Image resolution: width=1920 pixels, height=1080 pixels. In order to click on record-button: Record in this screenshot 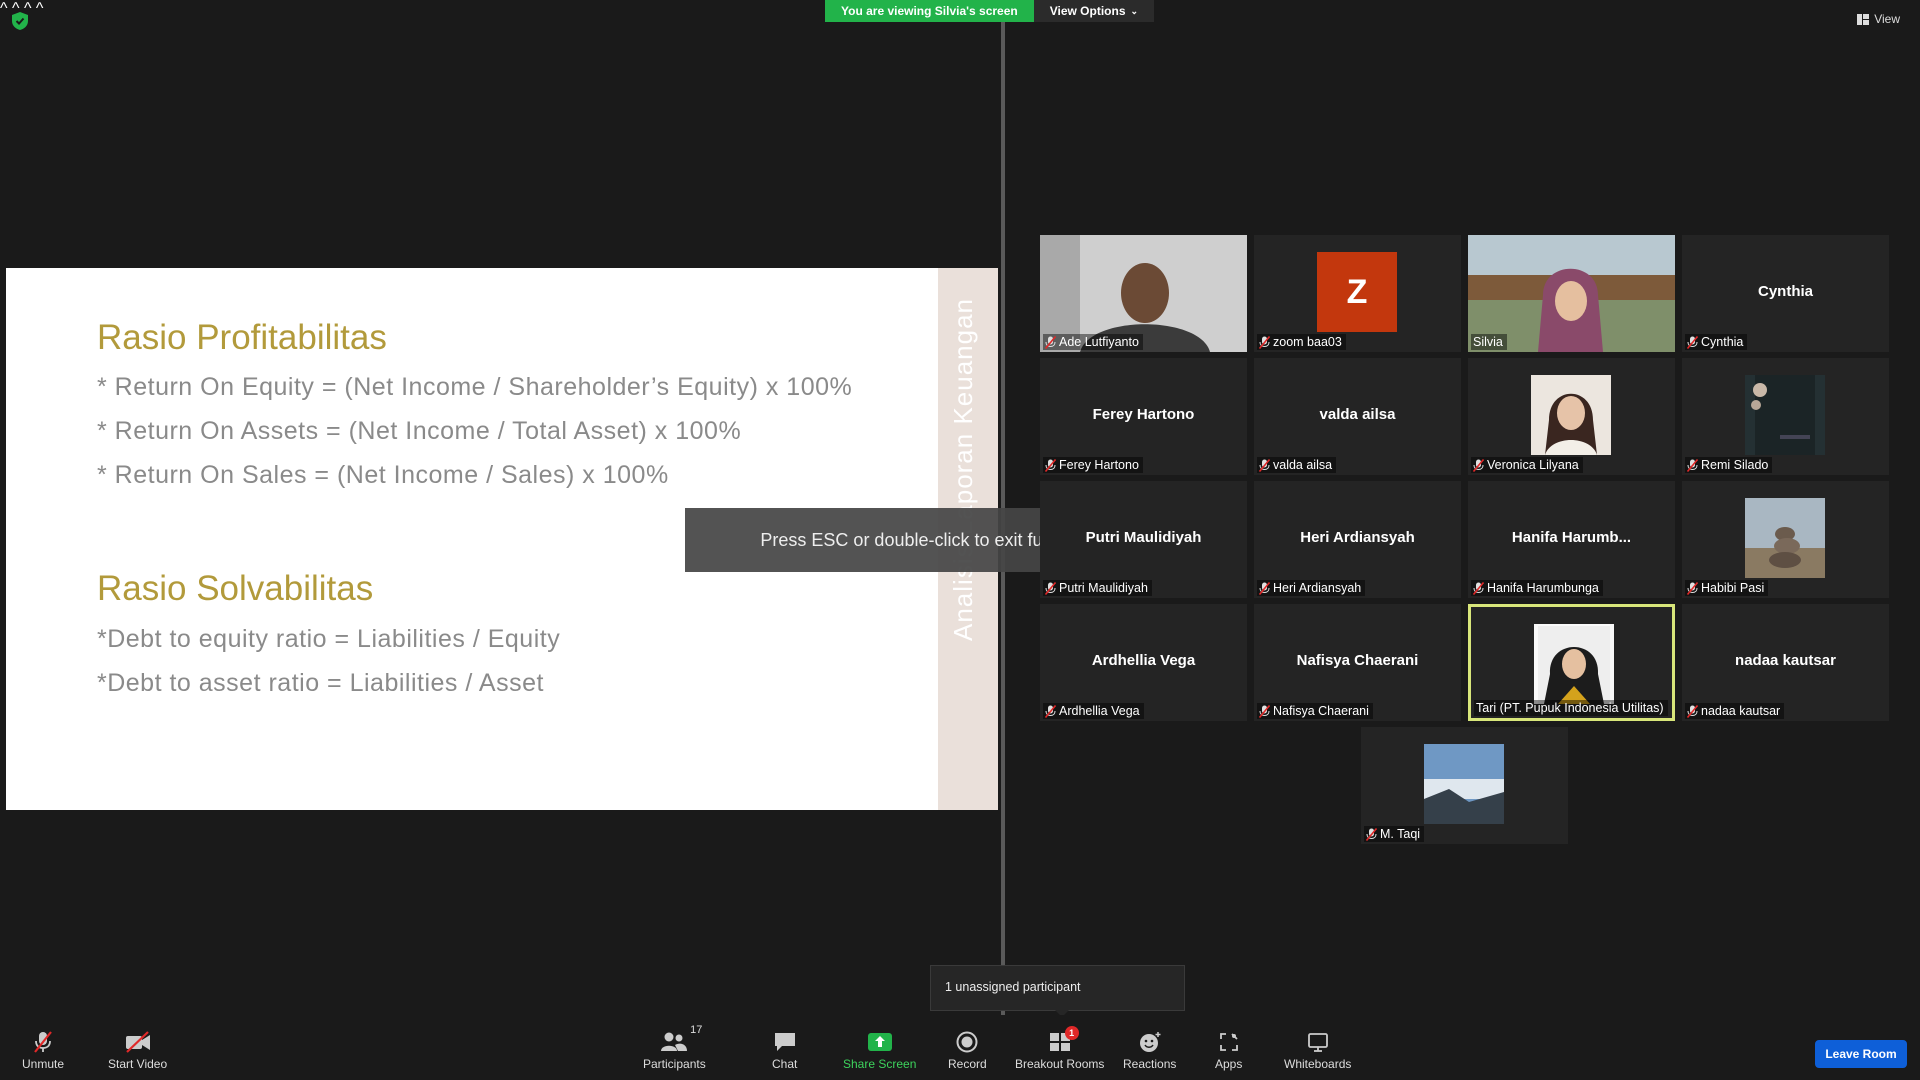, I will do `click(967, 1050)`.